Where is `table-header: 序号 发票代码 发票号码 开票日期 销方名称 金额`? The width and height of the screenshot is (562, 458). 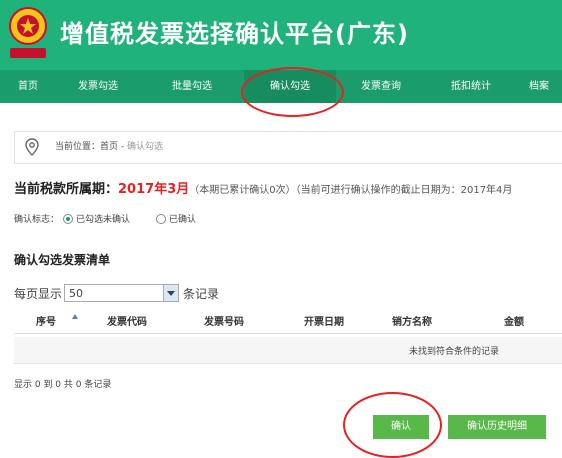 table-header: 序号 发票代码 发票号码 开票日期 销方名称 金额 is located at coordinates (288, 320).